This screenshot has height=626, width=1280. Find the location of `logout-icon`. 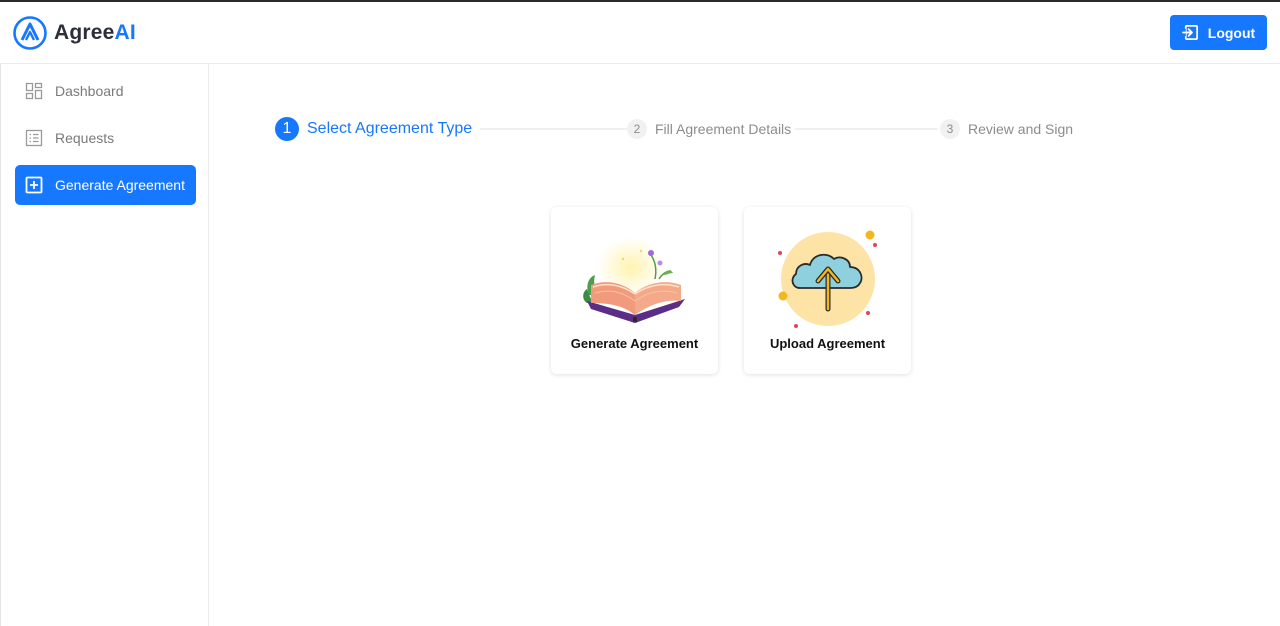

logout-icon is located at coordinates (1189, 32).